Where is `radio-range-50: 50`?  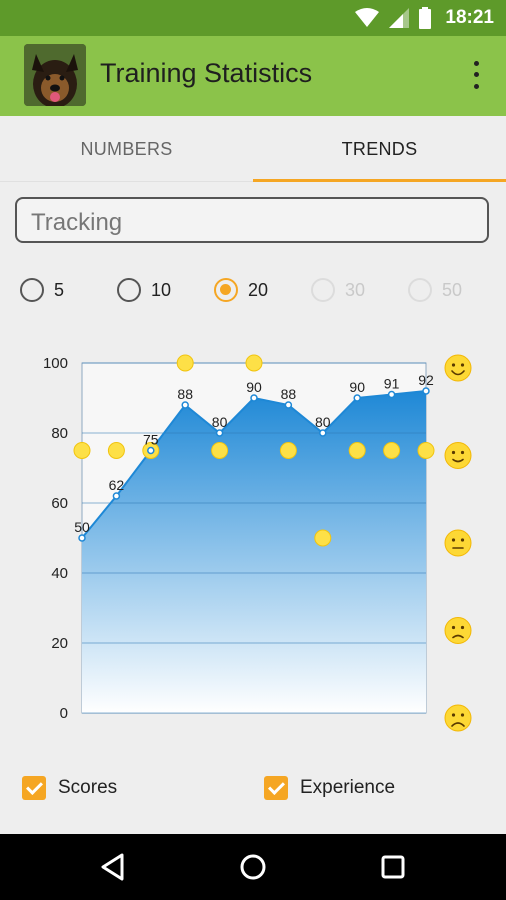 radio-range-50: 50 is located at coordinates (435, 290).